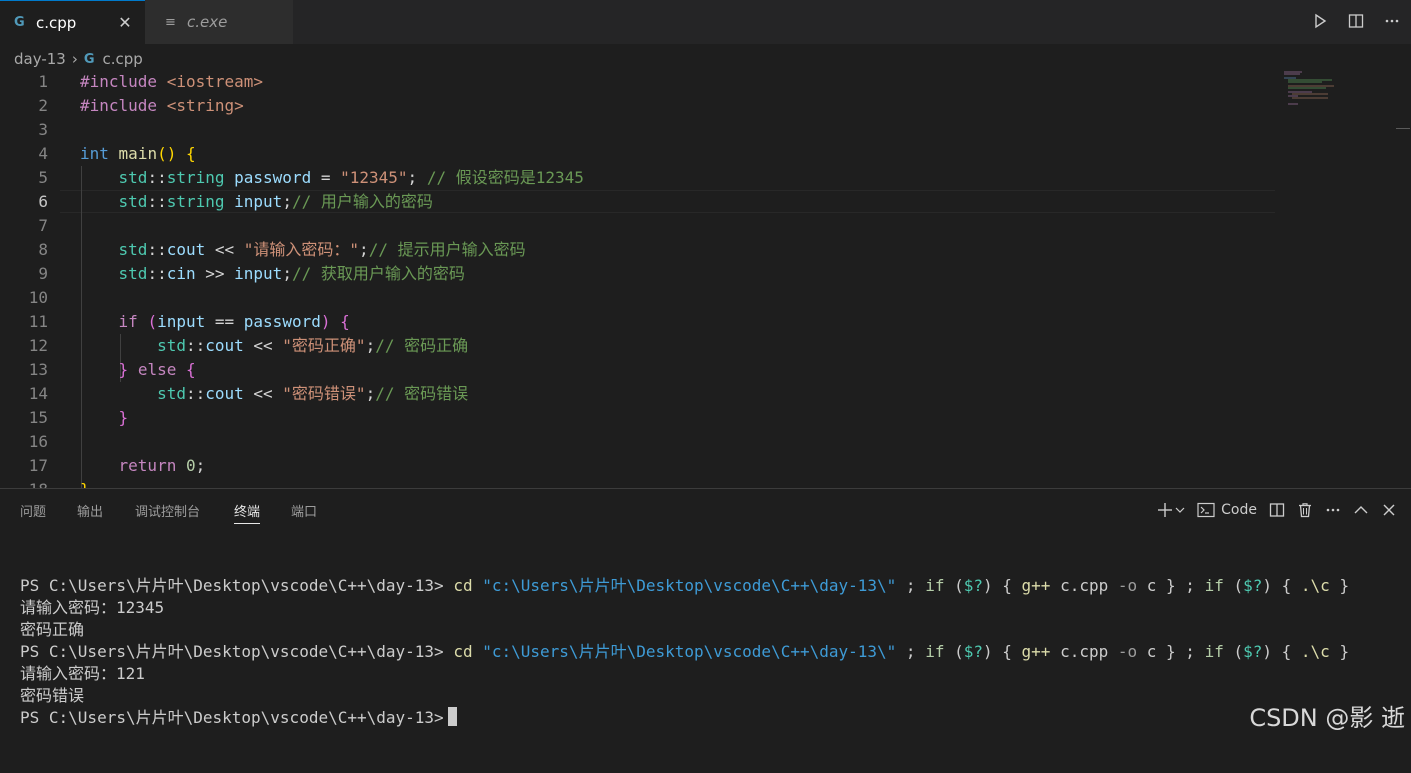  Describe the element at coordinates (637, 202) in the screenshot. I see `code-line: 6 std::string input;// 用户输入的密码` at that location.